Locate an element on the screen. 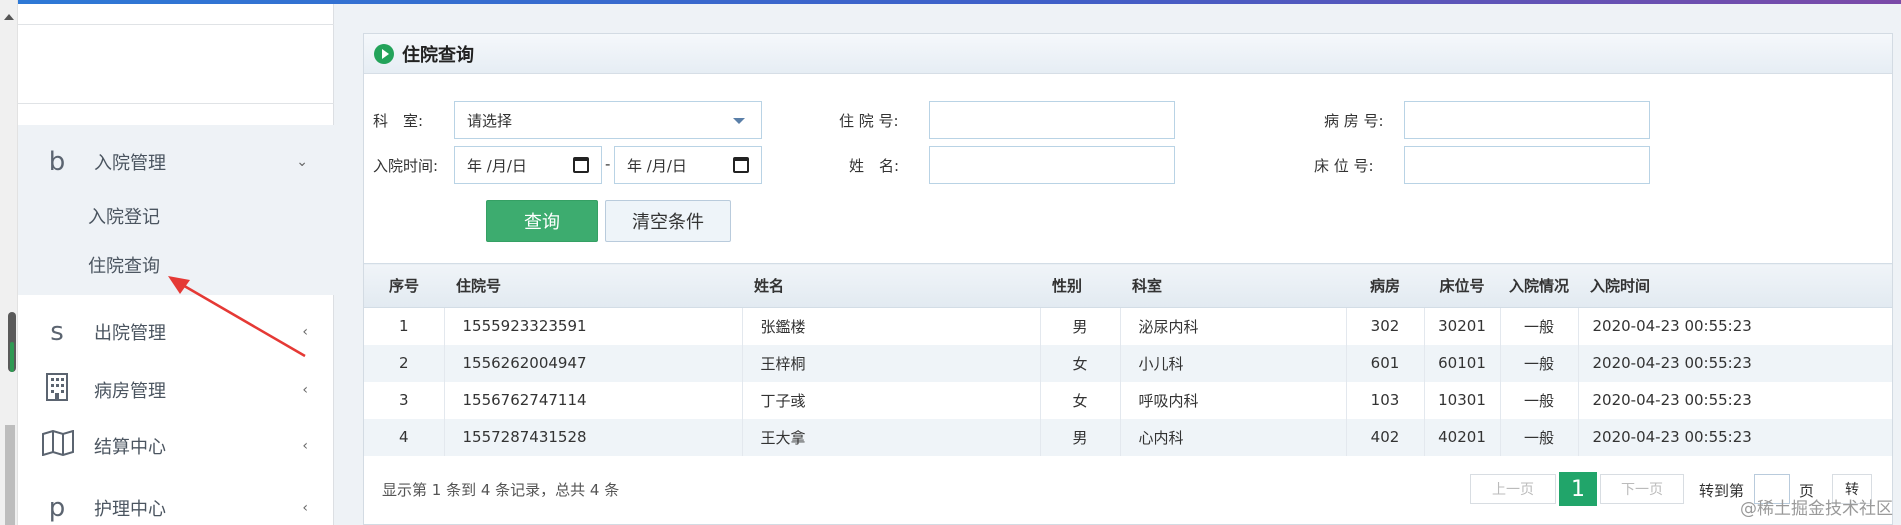 This screenshot has height=525, width=1901. name-label: 姓 名: is located at coordinates (874, 166).